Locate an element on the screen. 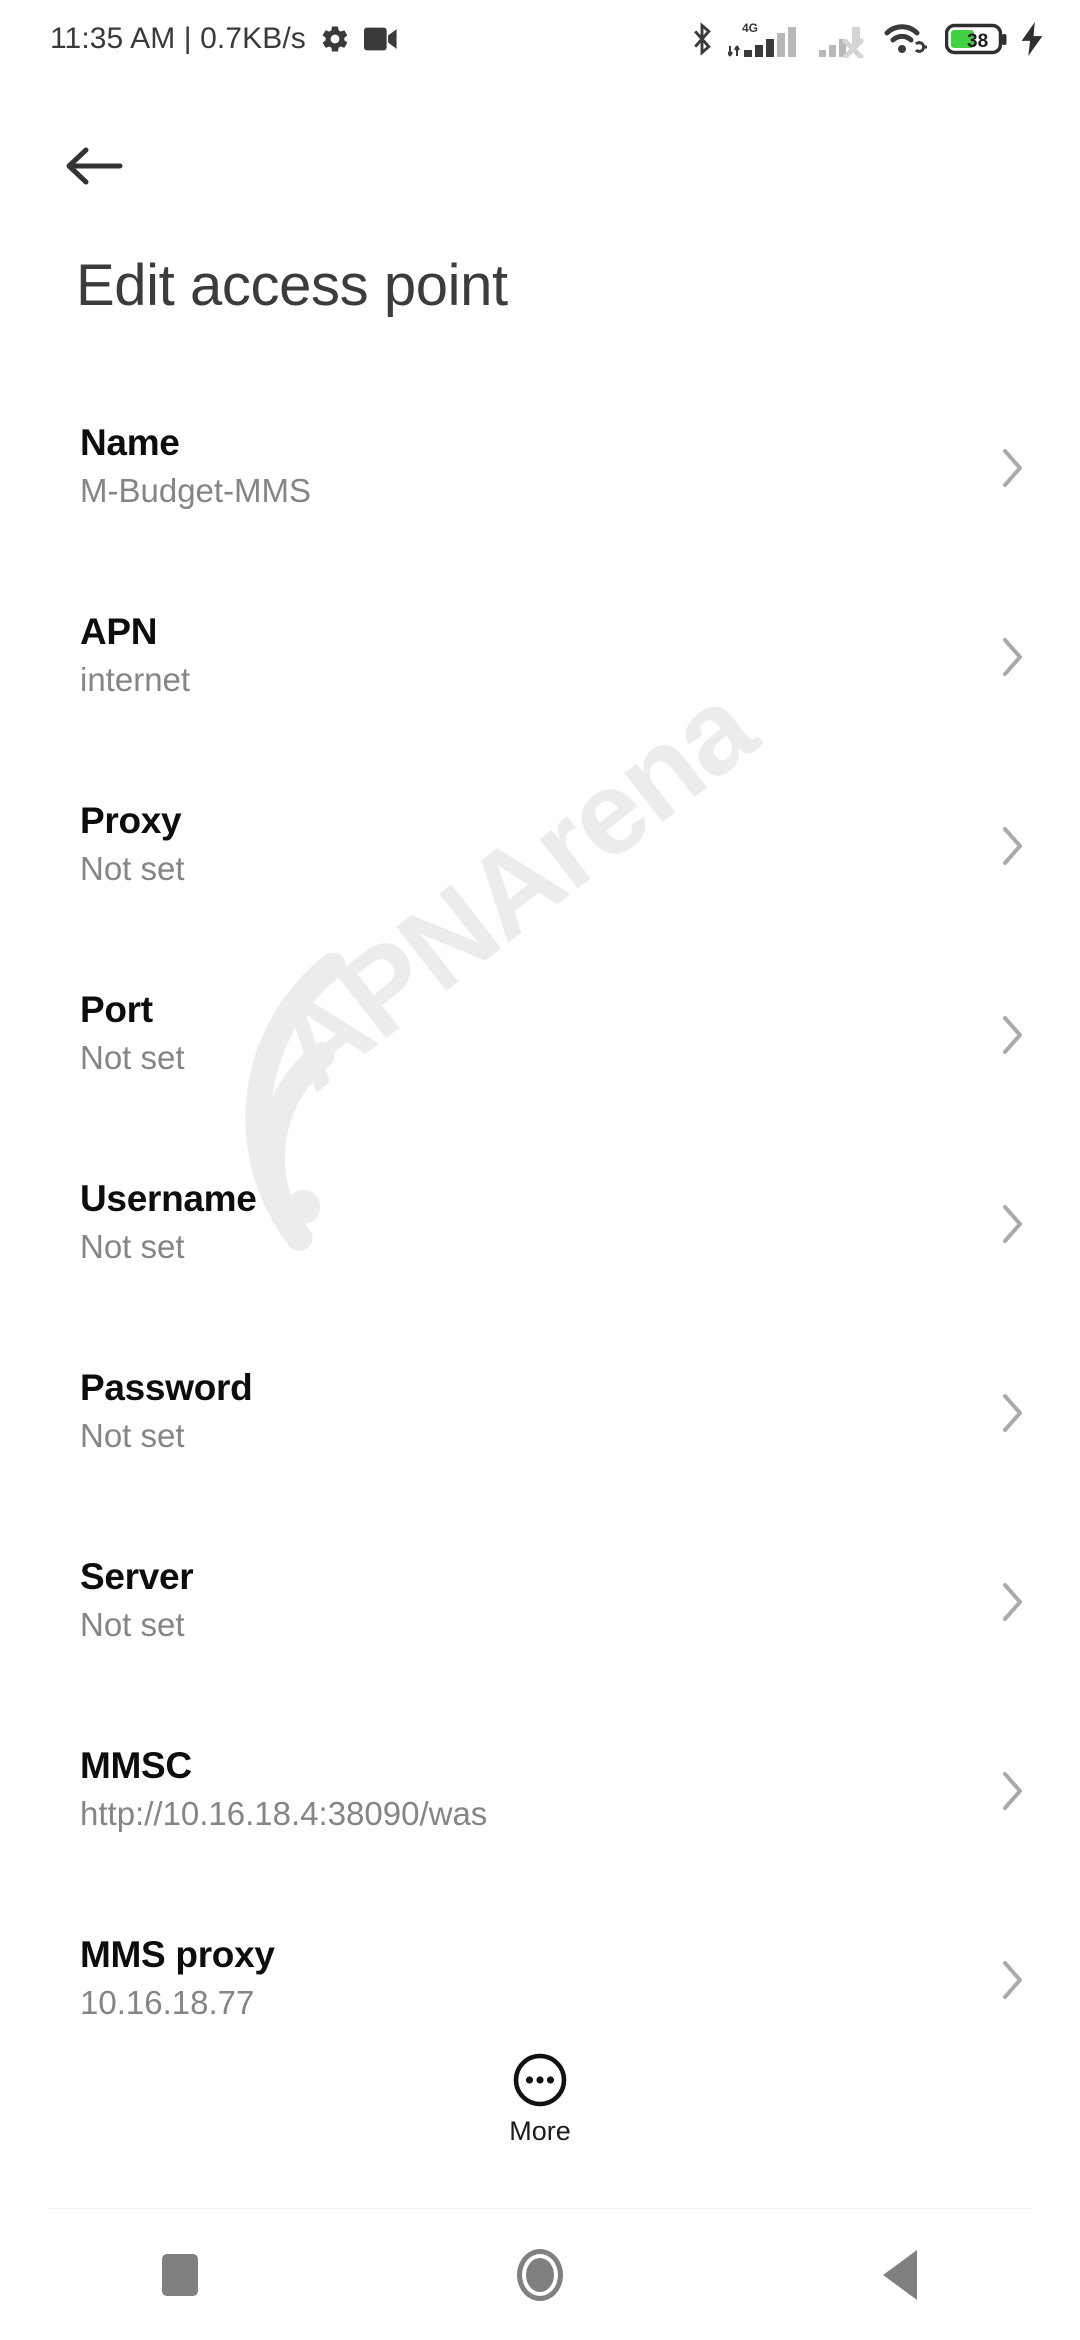 The image size is (1080, 2340). battery-percent-text: 38 is located at coordinates (977, 41).